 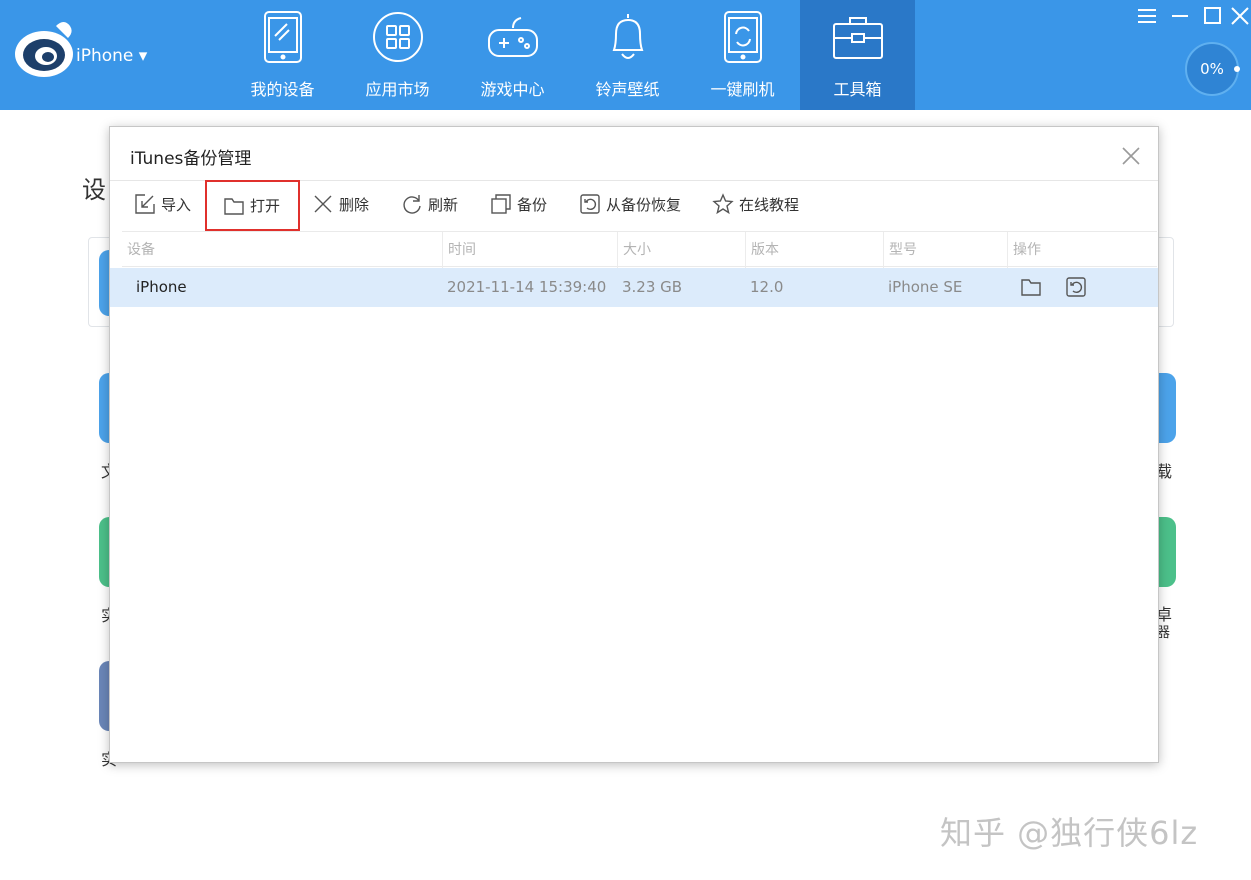 What do you see at coordinates (1147, 16) in the screenshot?
I see `menu-icon` at bounding box center [1147, 16].